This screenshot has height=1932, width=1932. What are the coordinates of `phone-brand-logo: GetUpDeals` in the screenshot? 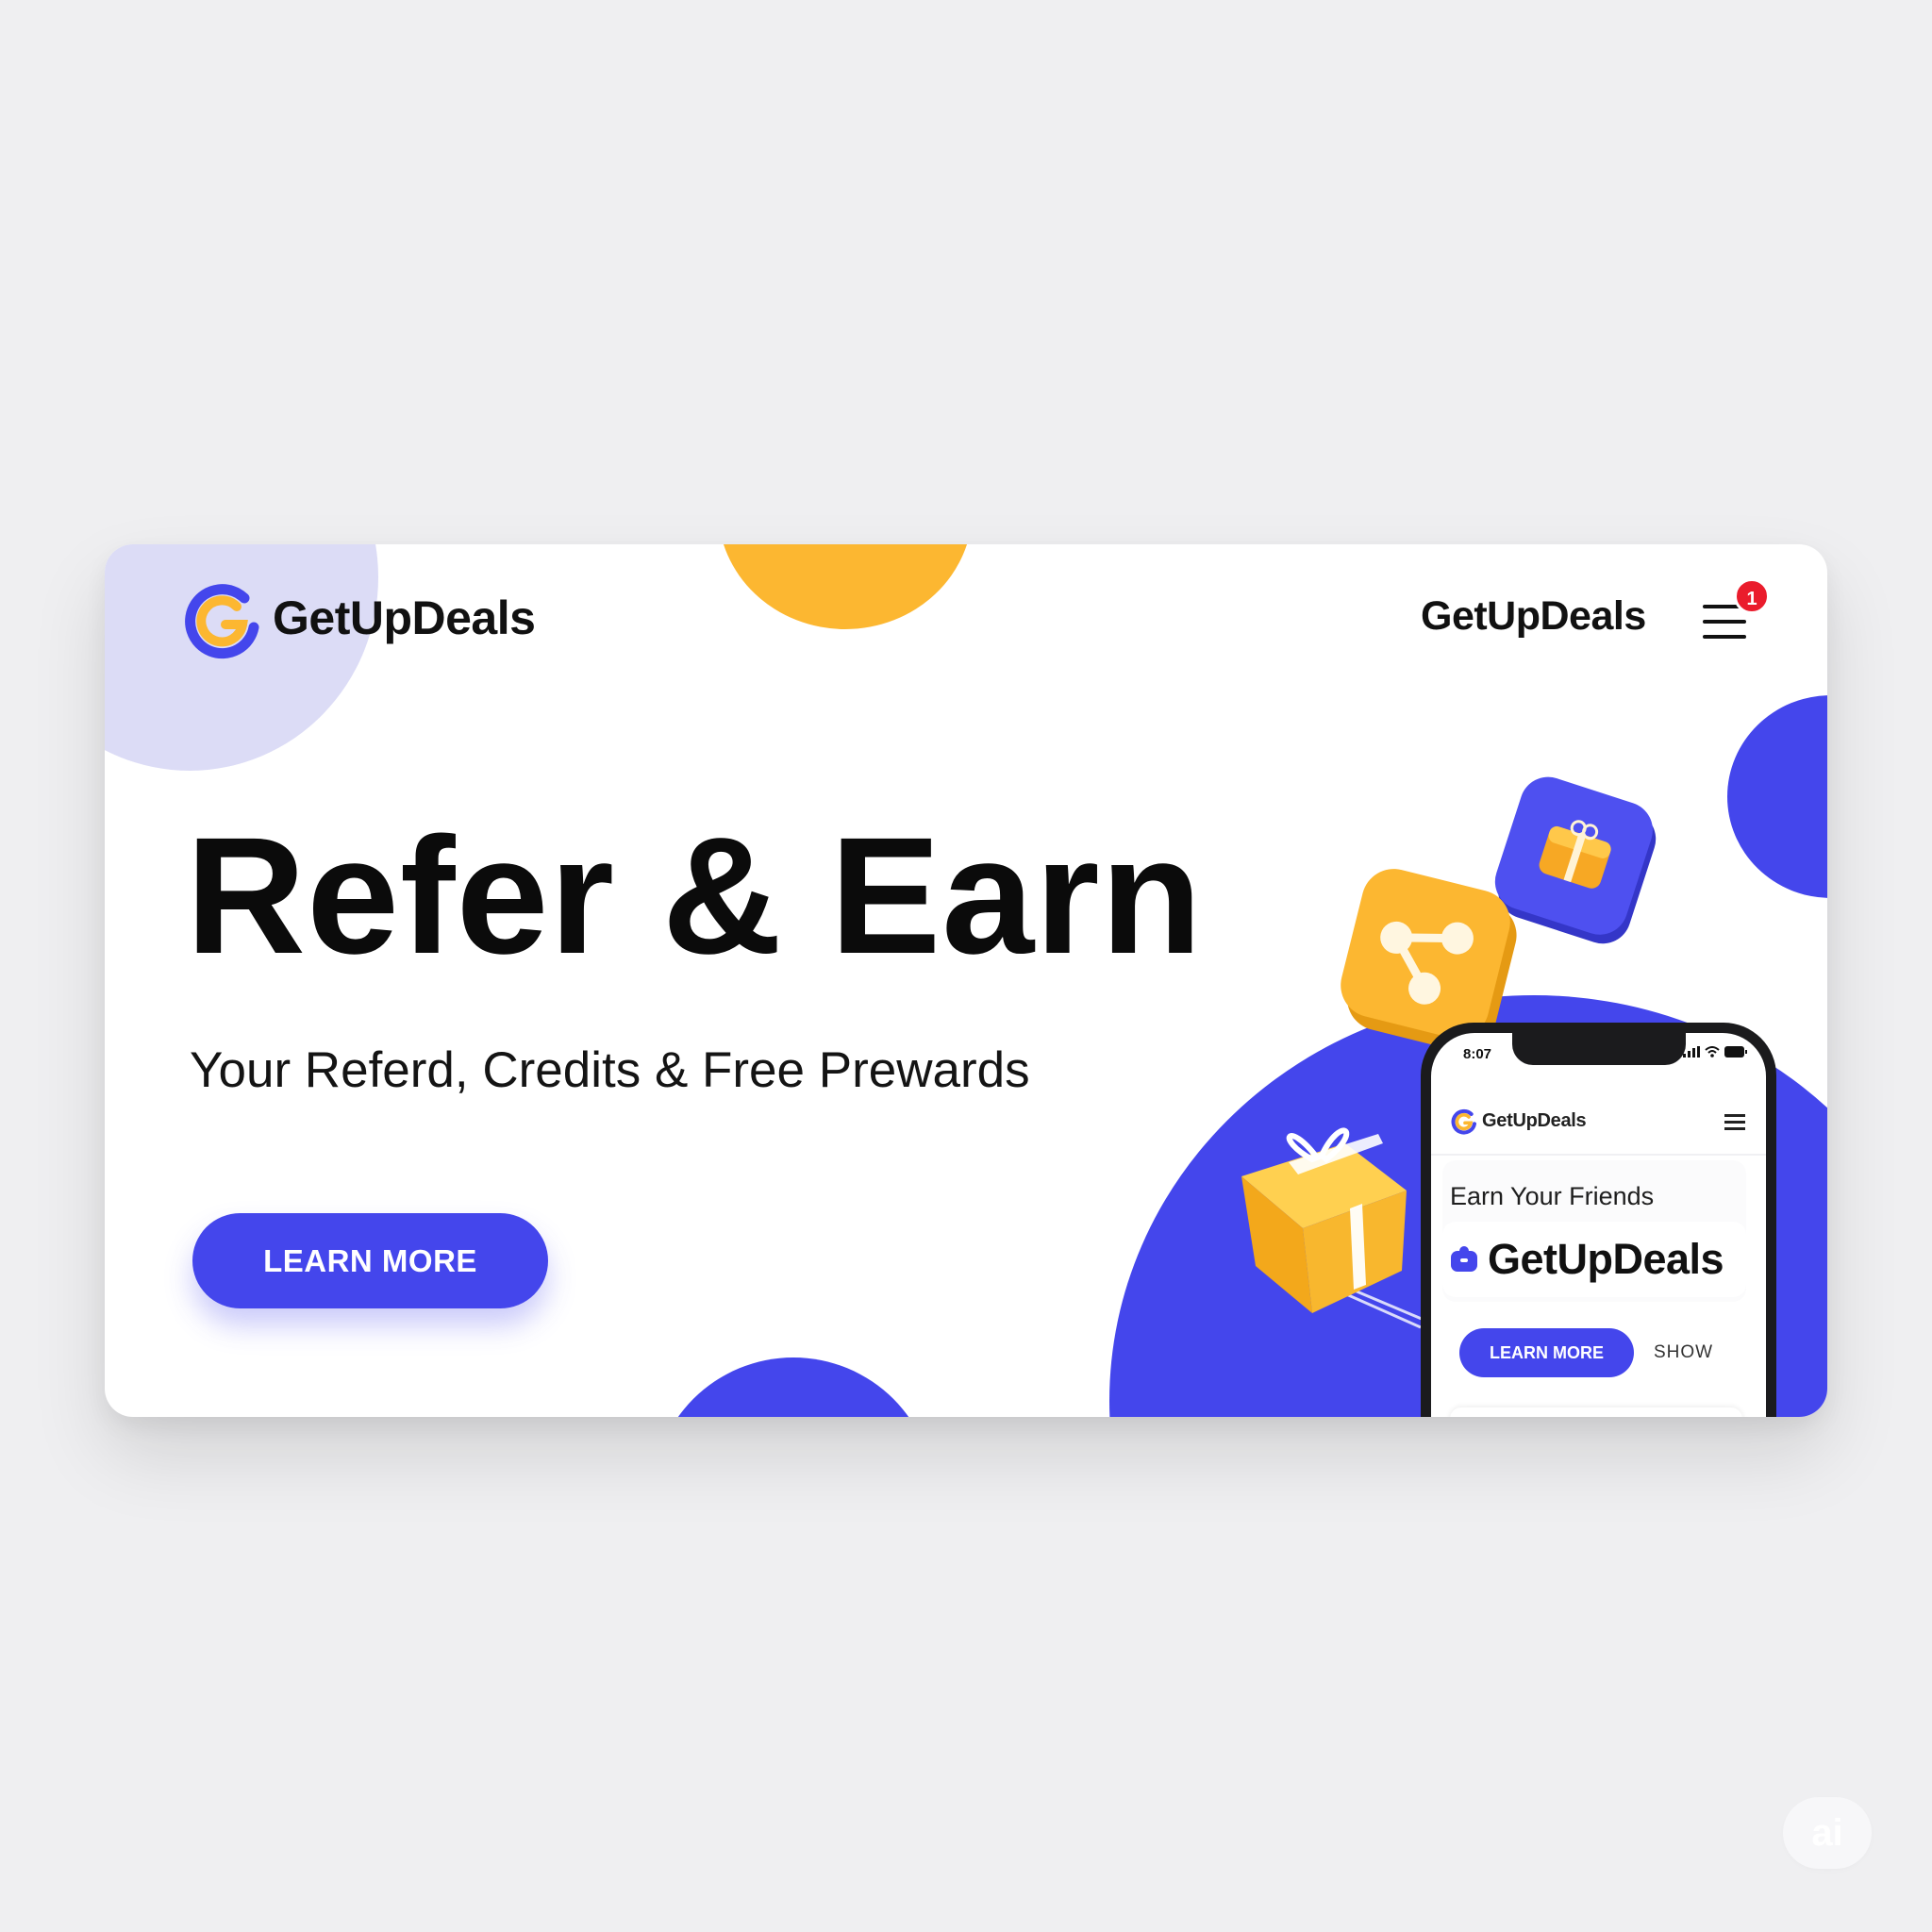 It's located at (1518, 1121).